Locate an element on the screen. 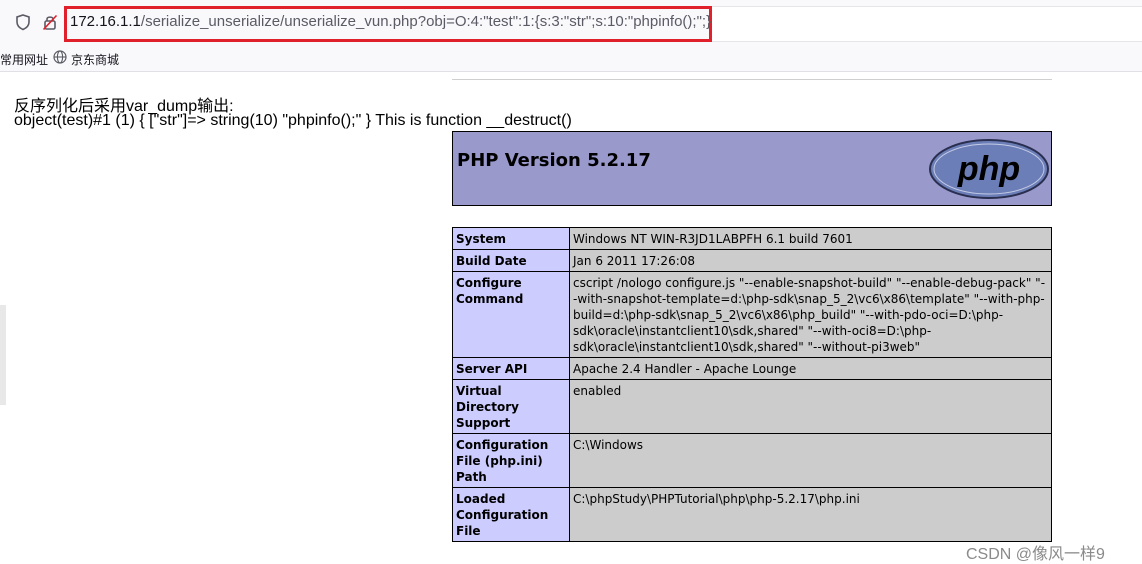  bookmark-jd-mall: 京东商城 is located at coordinates (95, 59).